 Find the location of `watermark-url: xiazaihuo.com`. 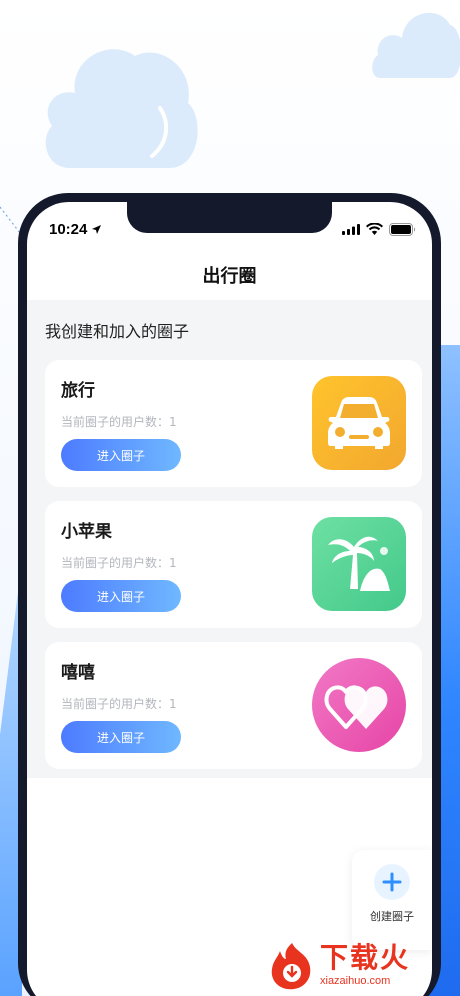

watermark-url: xiazaihuo.com is located at coordinates (355, 981).